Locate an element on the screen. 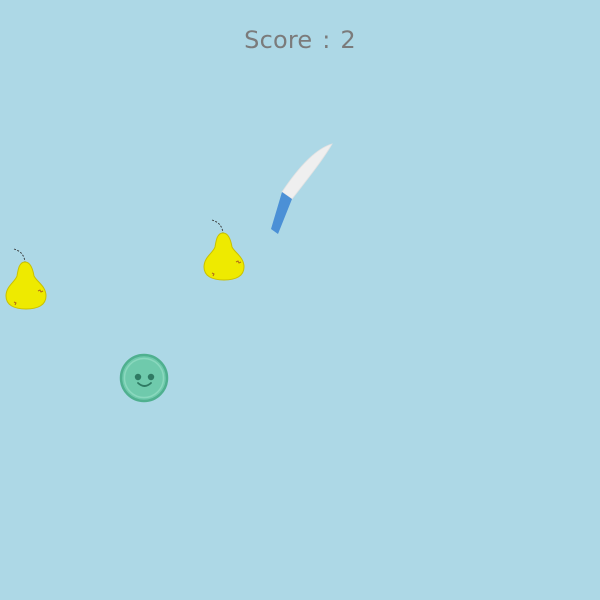 The height and width of the screenshot is (600, 600). smiley-blob-icon is located at coordinates (144, 378).